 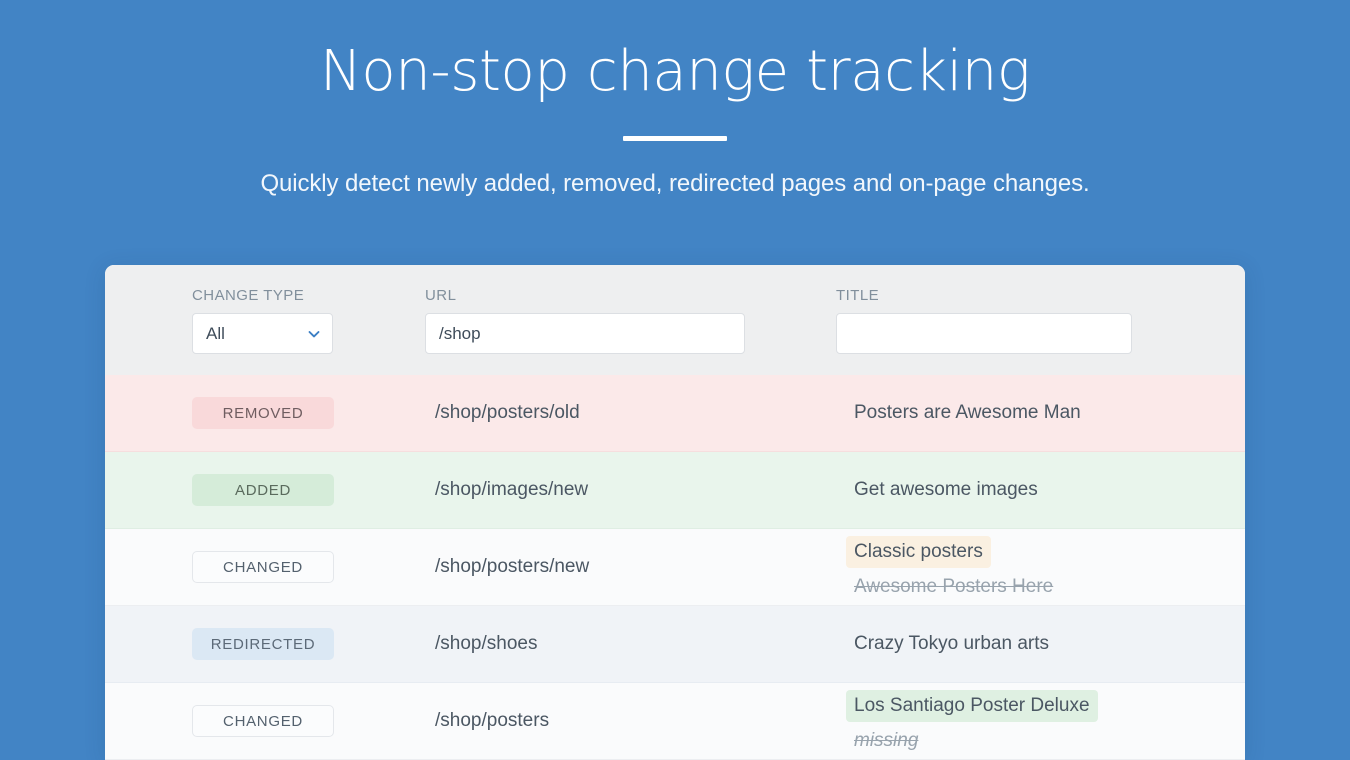 I want to click on table-row: Added/shop/images/new Get awesome images, so click(x=675, y=490).